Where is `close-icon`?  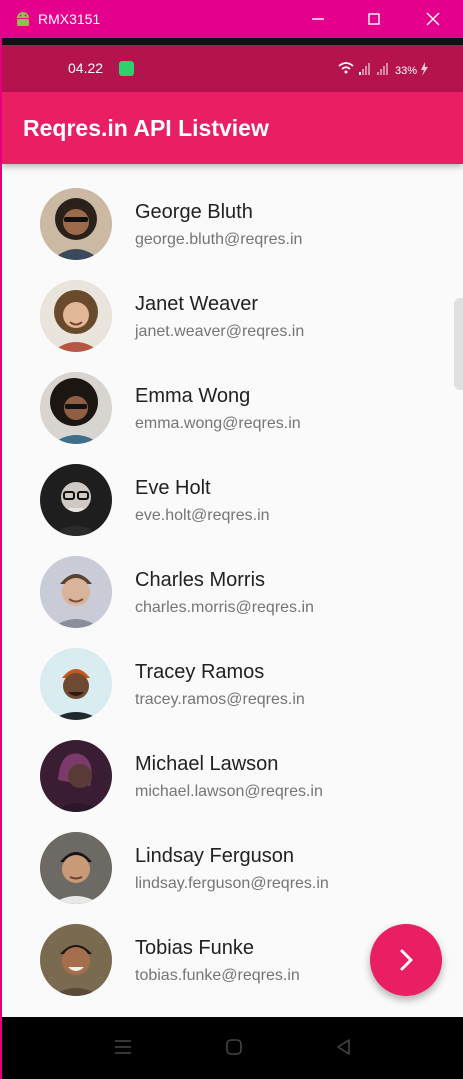
close-icon is located at coordinates (433, 19).